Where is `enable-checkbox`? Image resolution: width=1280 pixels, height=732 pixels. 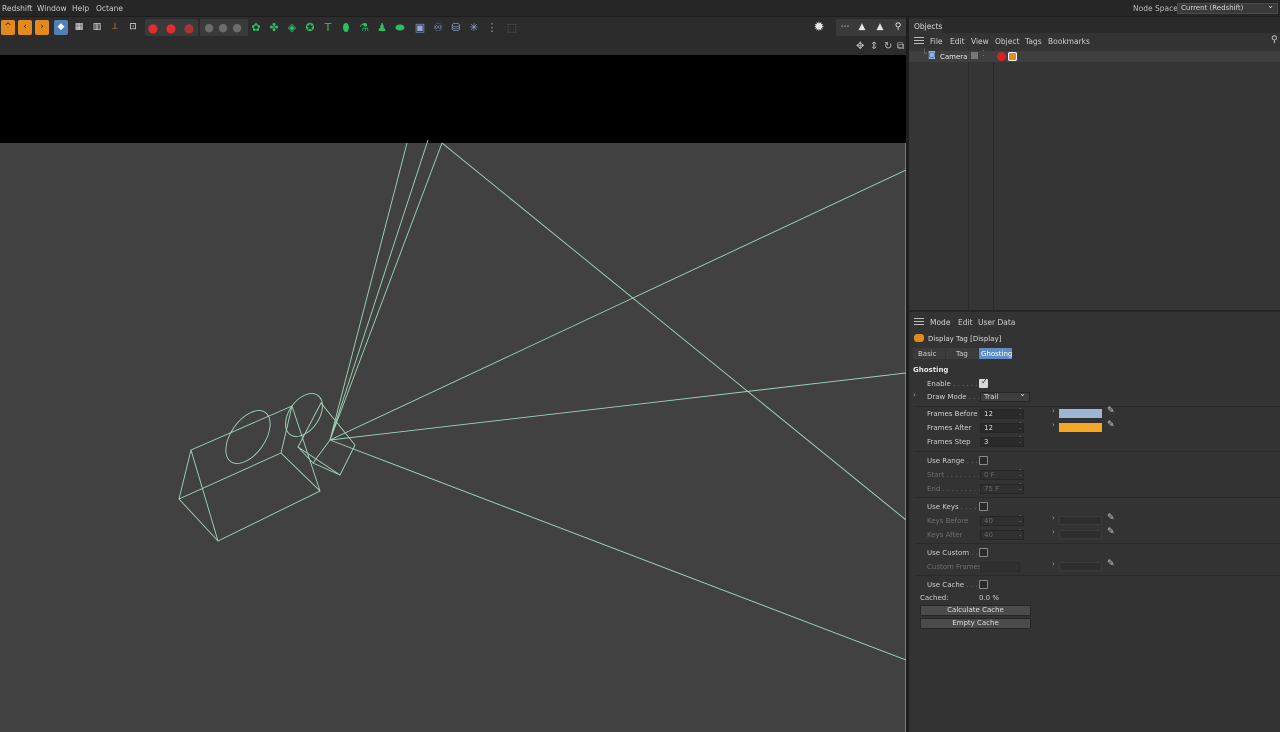
enable-checkbox is located at coordinates (983, 382).